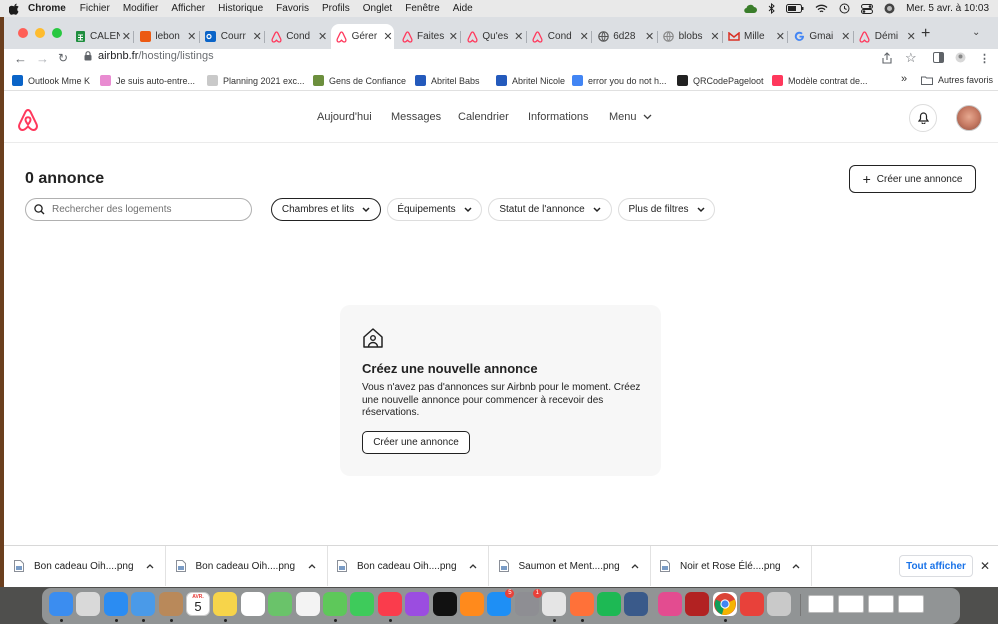 The image size is (998, 624). Describe the element at coordinates (463, 8) in the screenshot. I see `menu-aide: Aide` at that location.